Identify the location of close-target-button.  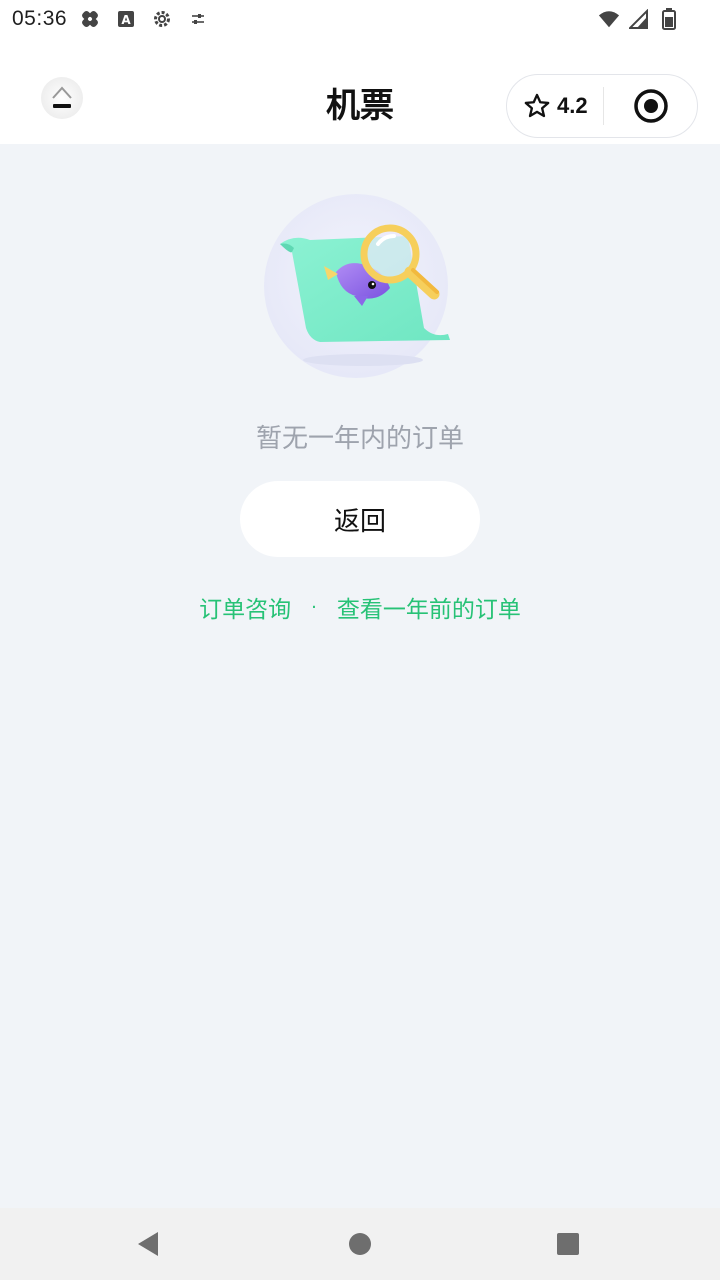
(650, 106).